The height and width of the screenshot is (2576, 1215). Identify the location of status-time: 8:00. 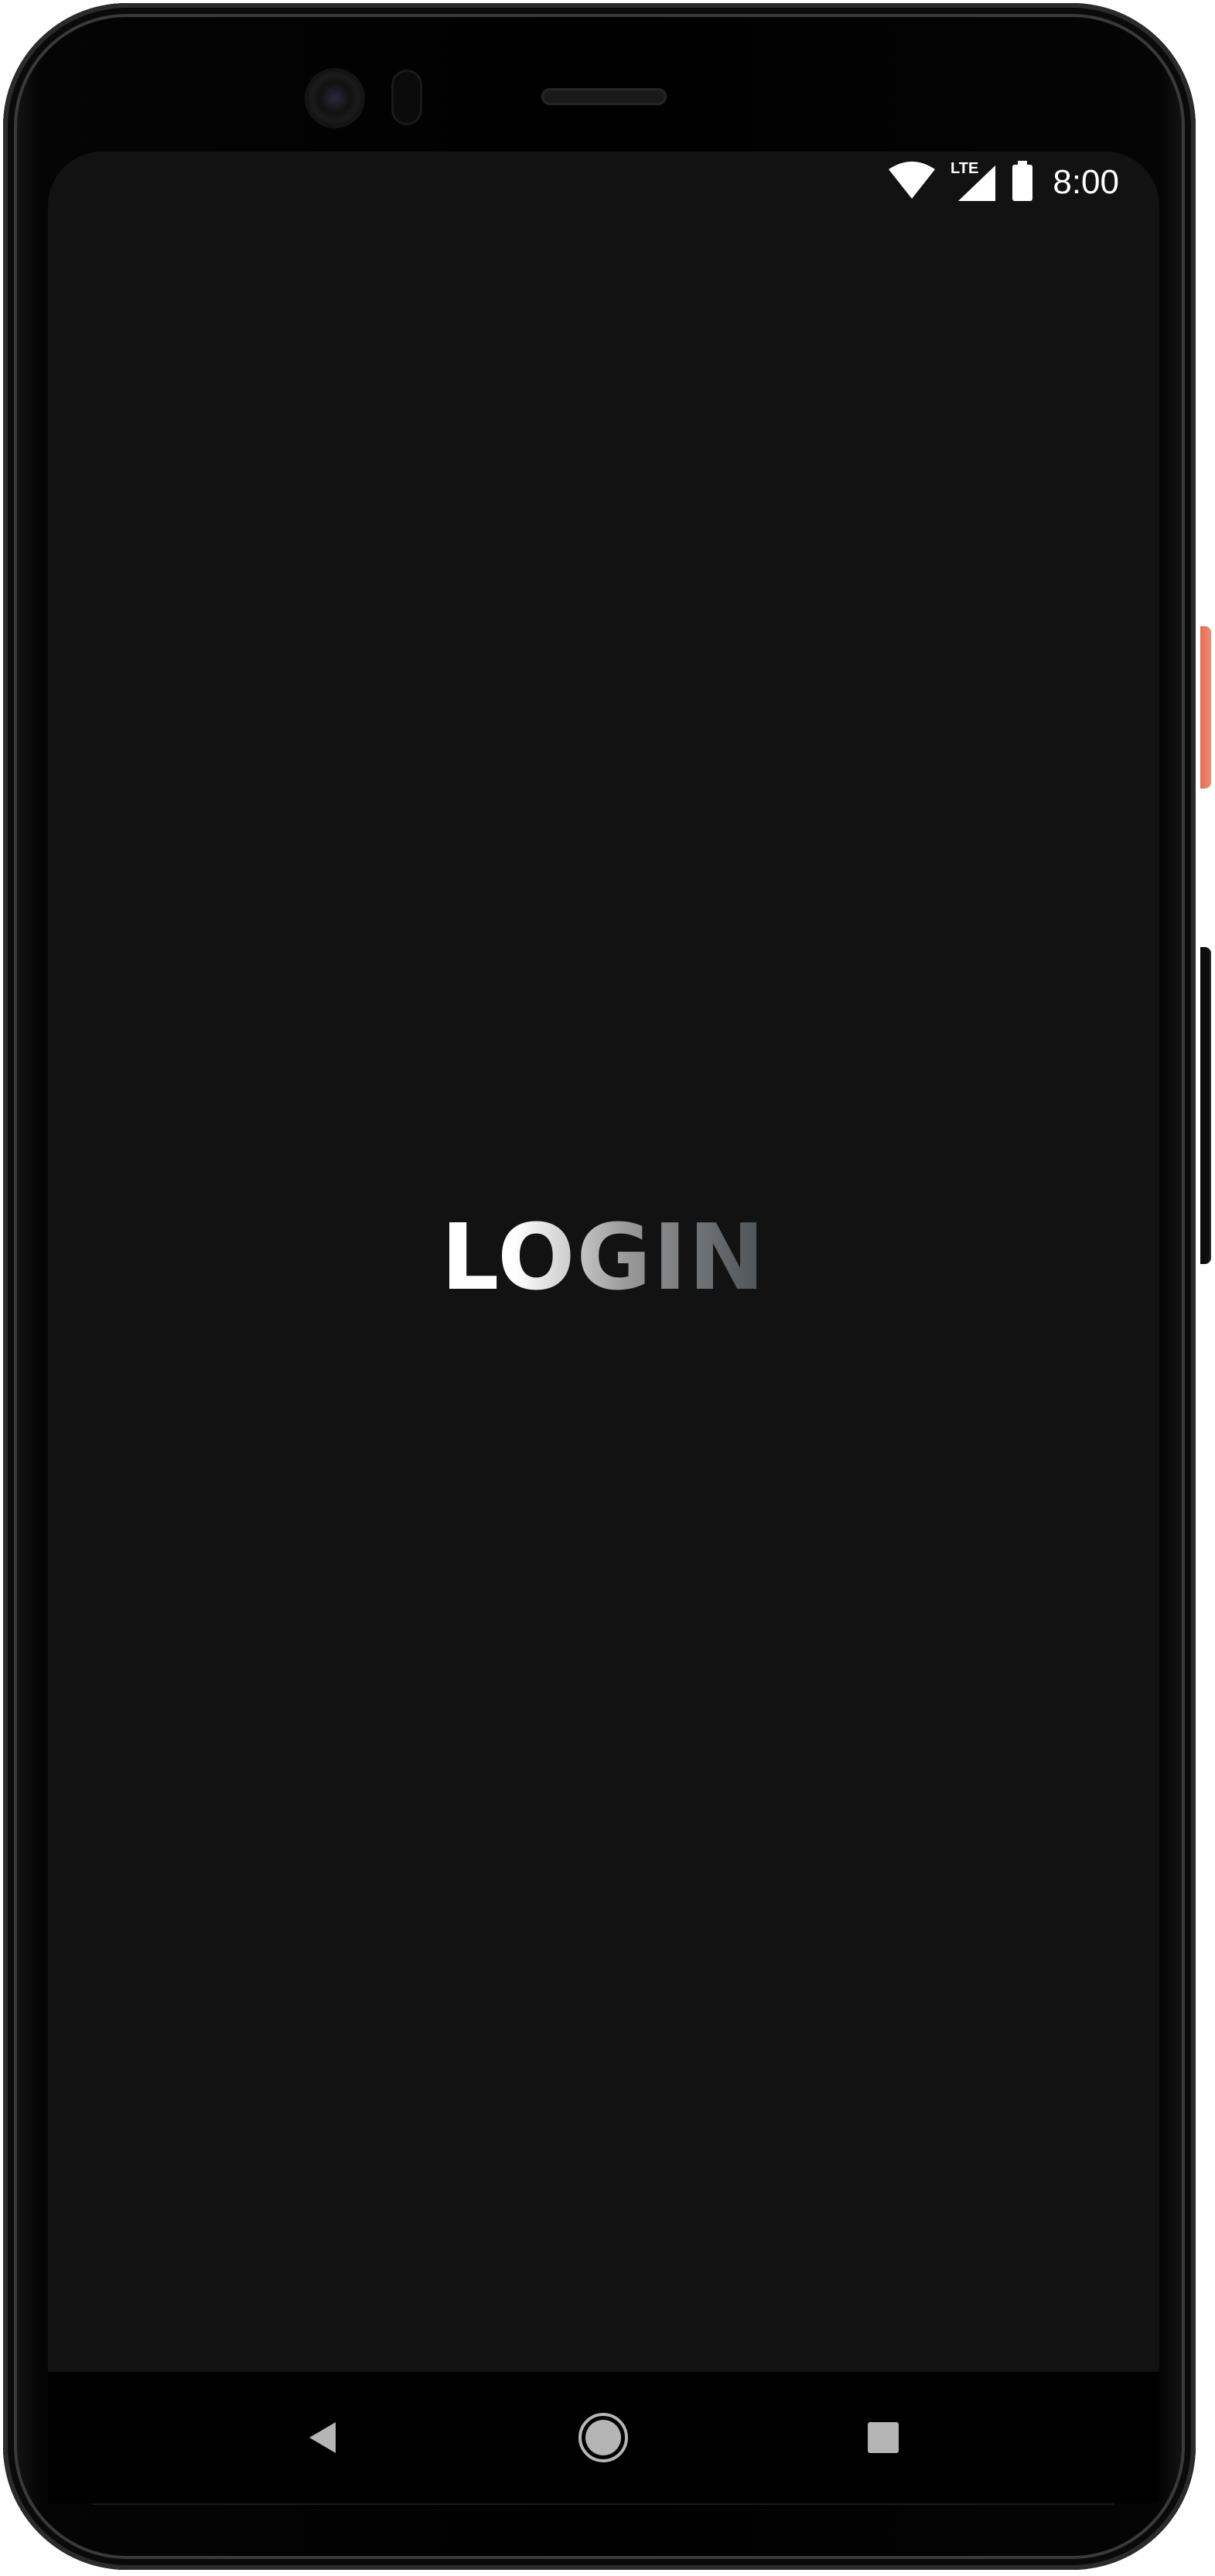
(1086, 182).